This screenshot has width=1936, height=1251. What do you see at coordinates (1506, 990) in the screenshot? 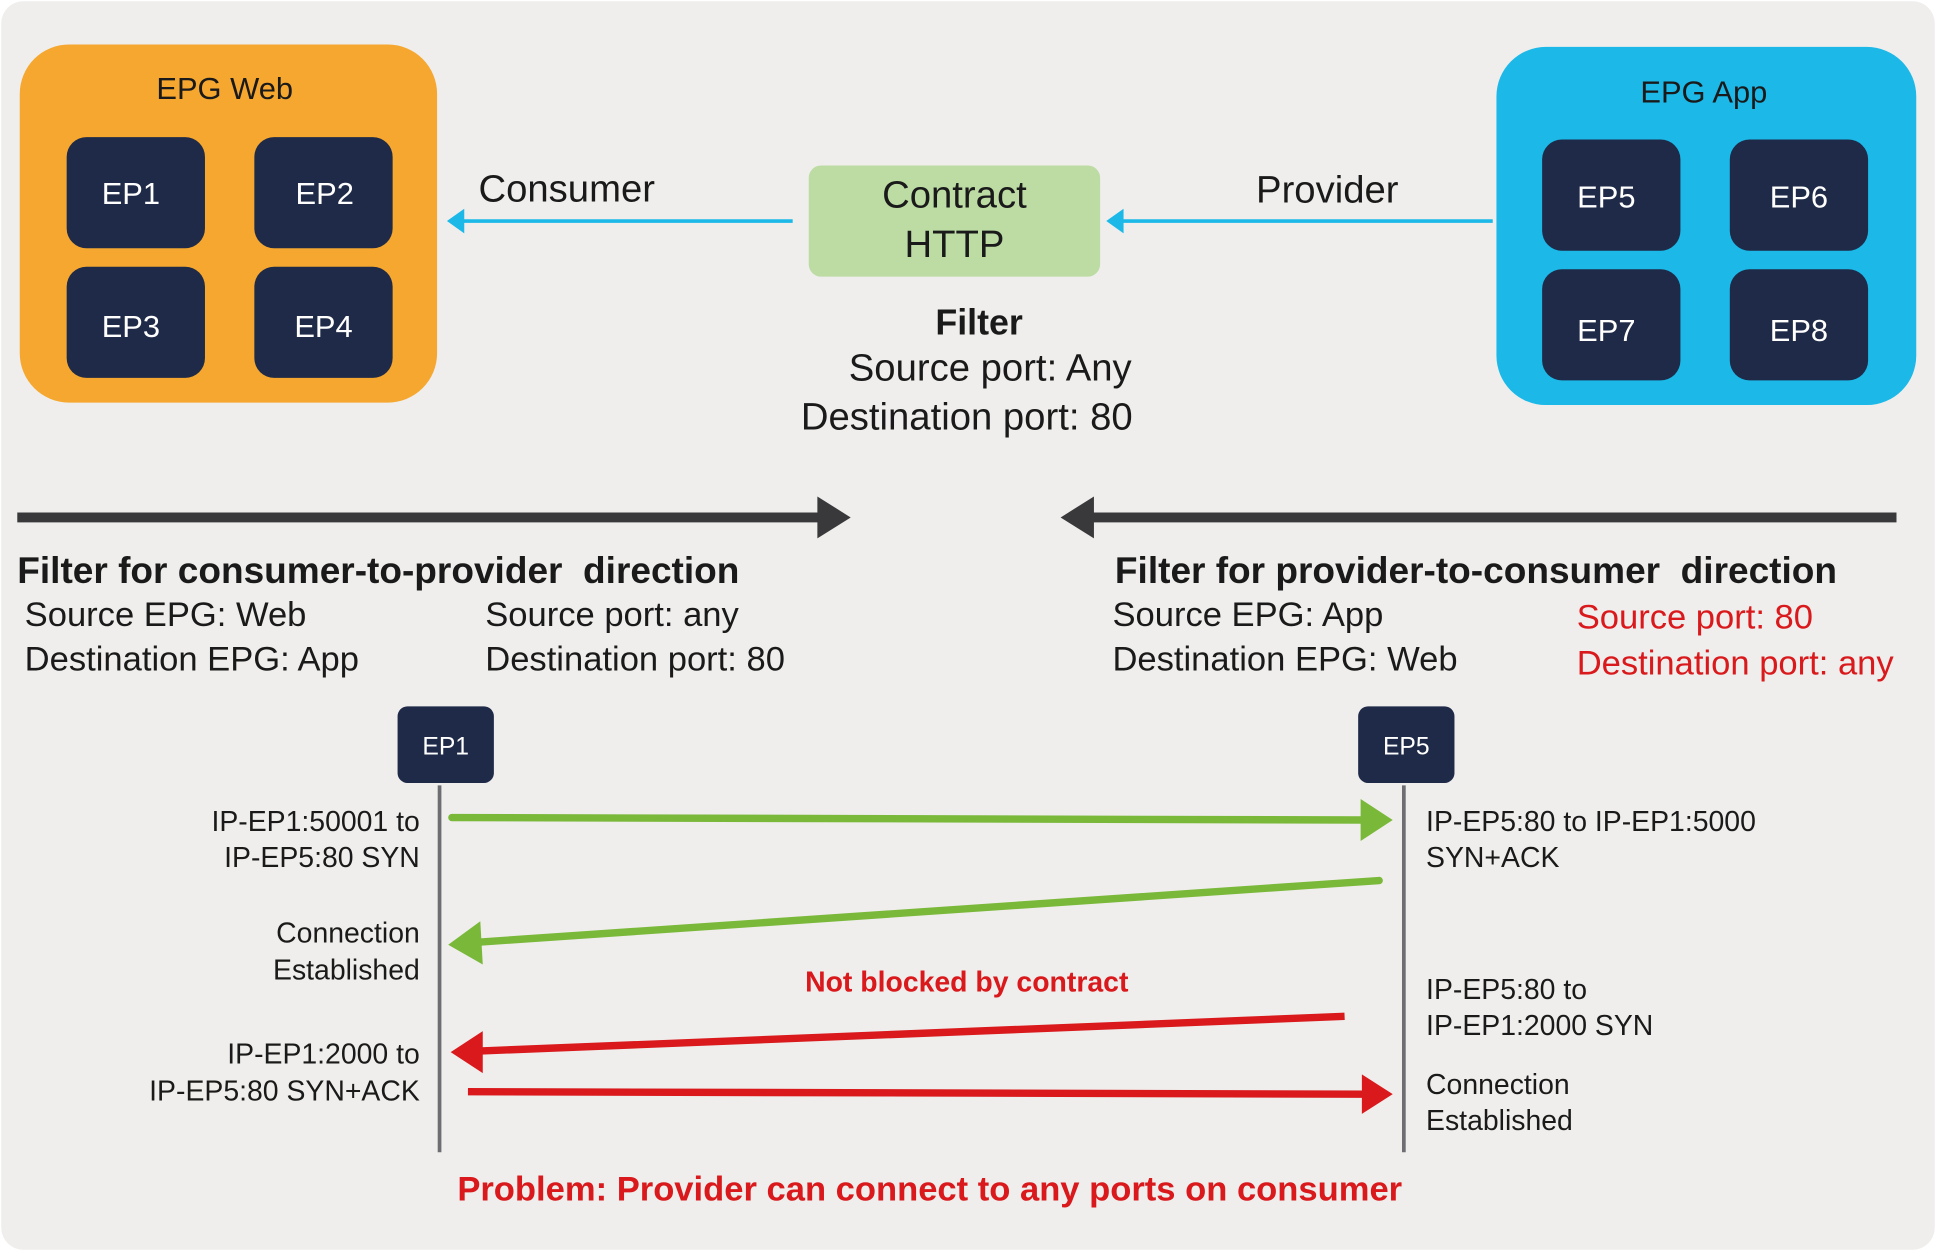
I see `message-right-label: IP-EP5:80 to` at bounding box center [1506, 990].